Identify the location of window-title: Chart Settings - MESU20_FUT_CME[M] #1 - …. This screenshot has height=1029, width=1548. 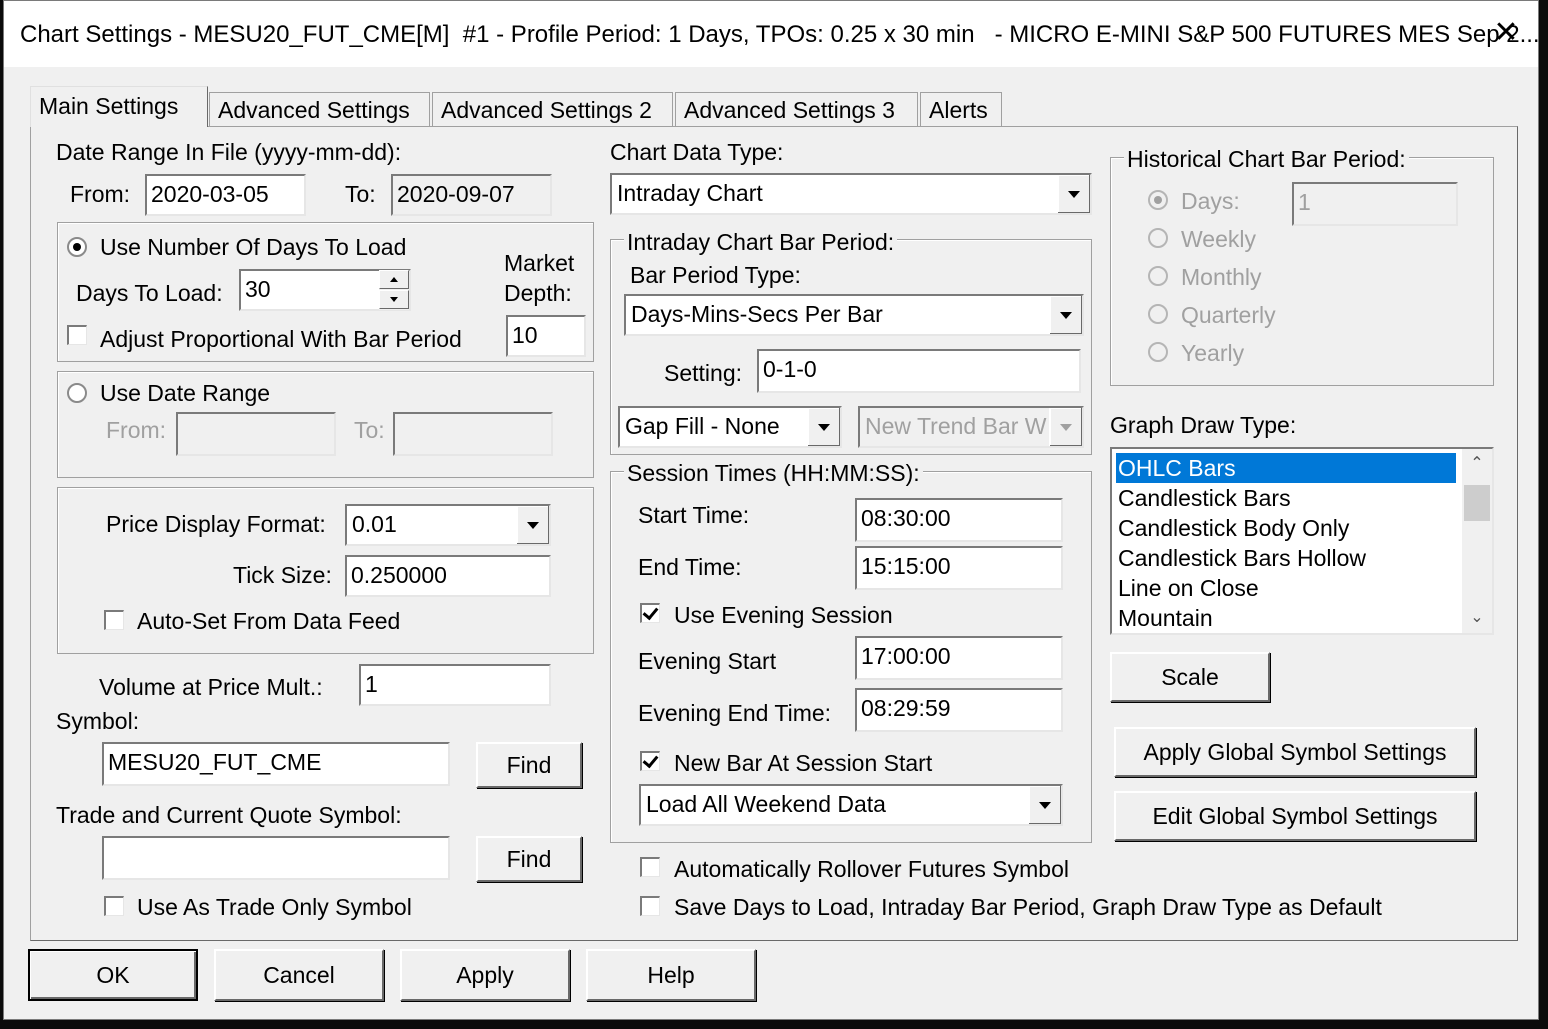
(780, 34).